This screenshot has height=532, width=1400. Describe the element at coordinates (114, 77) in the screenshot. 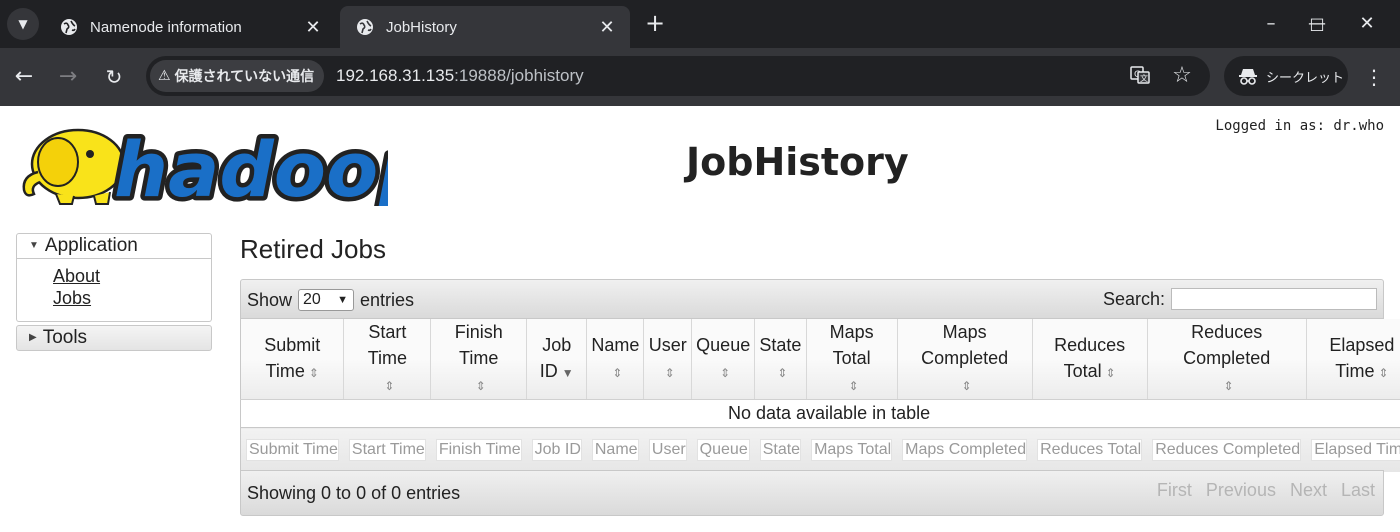

I see `reload-icon: ↻` at that location.